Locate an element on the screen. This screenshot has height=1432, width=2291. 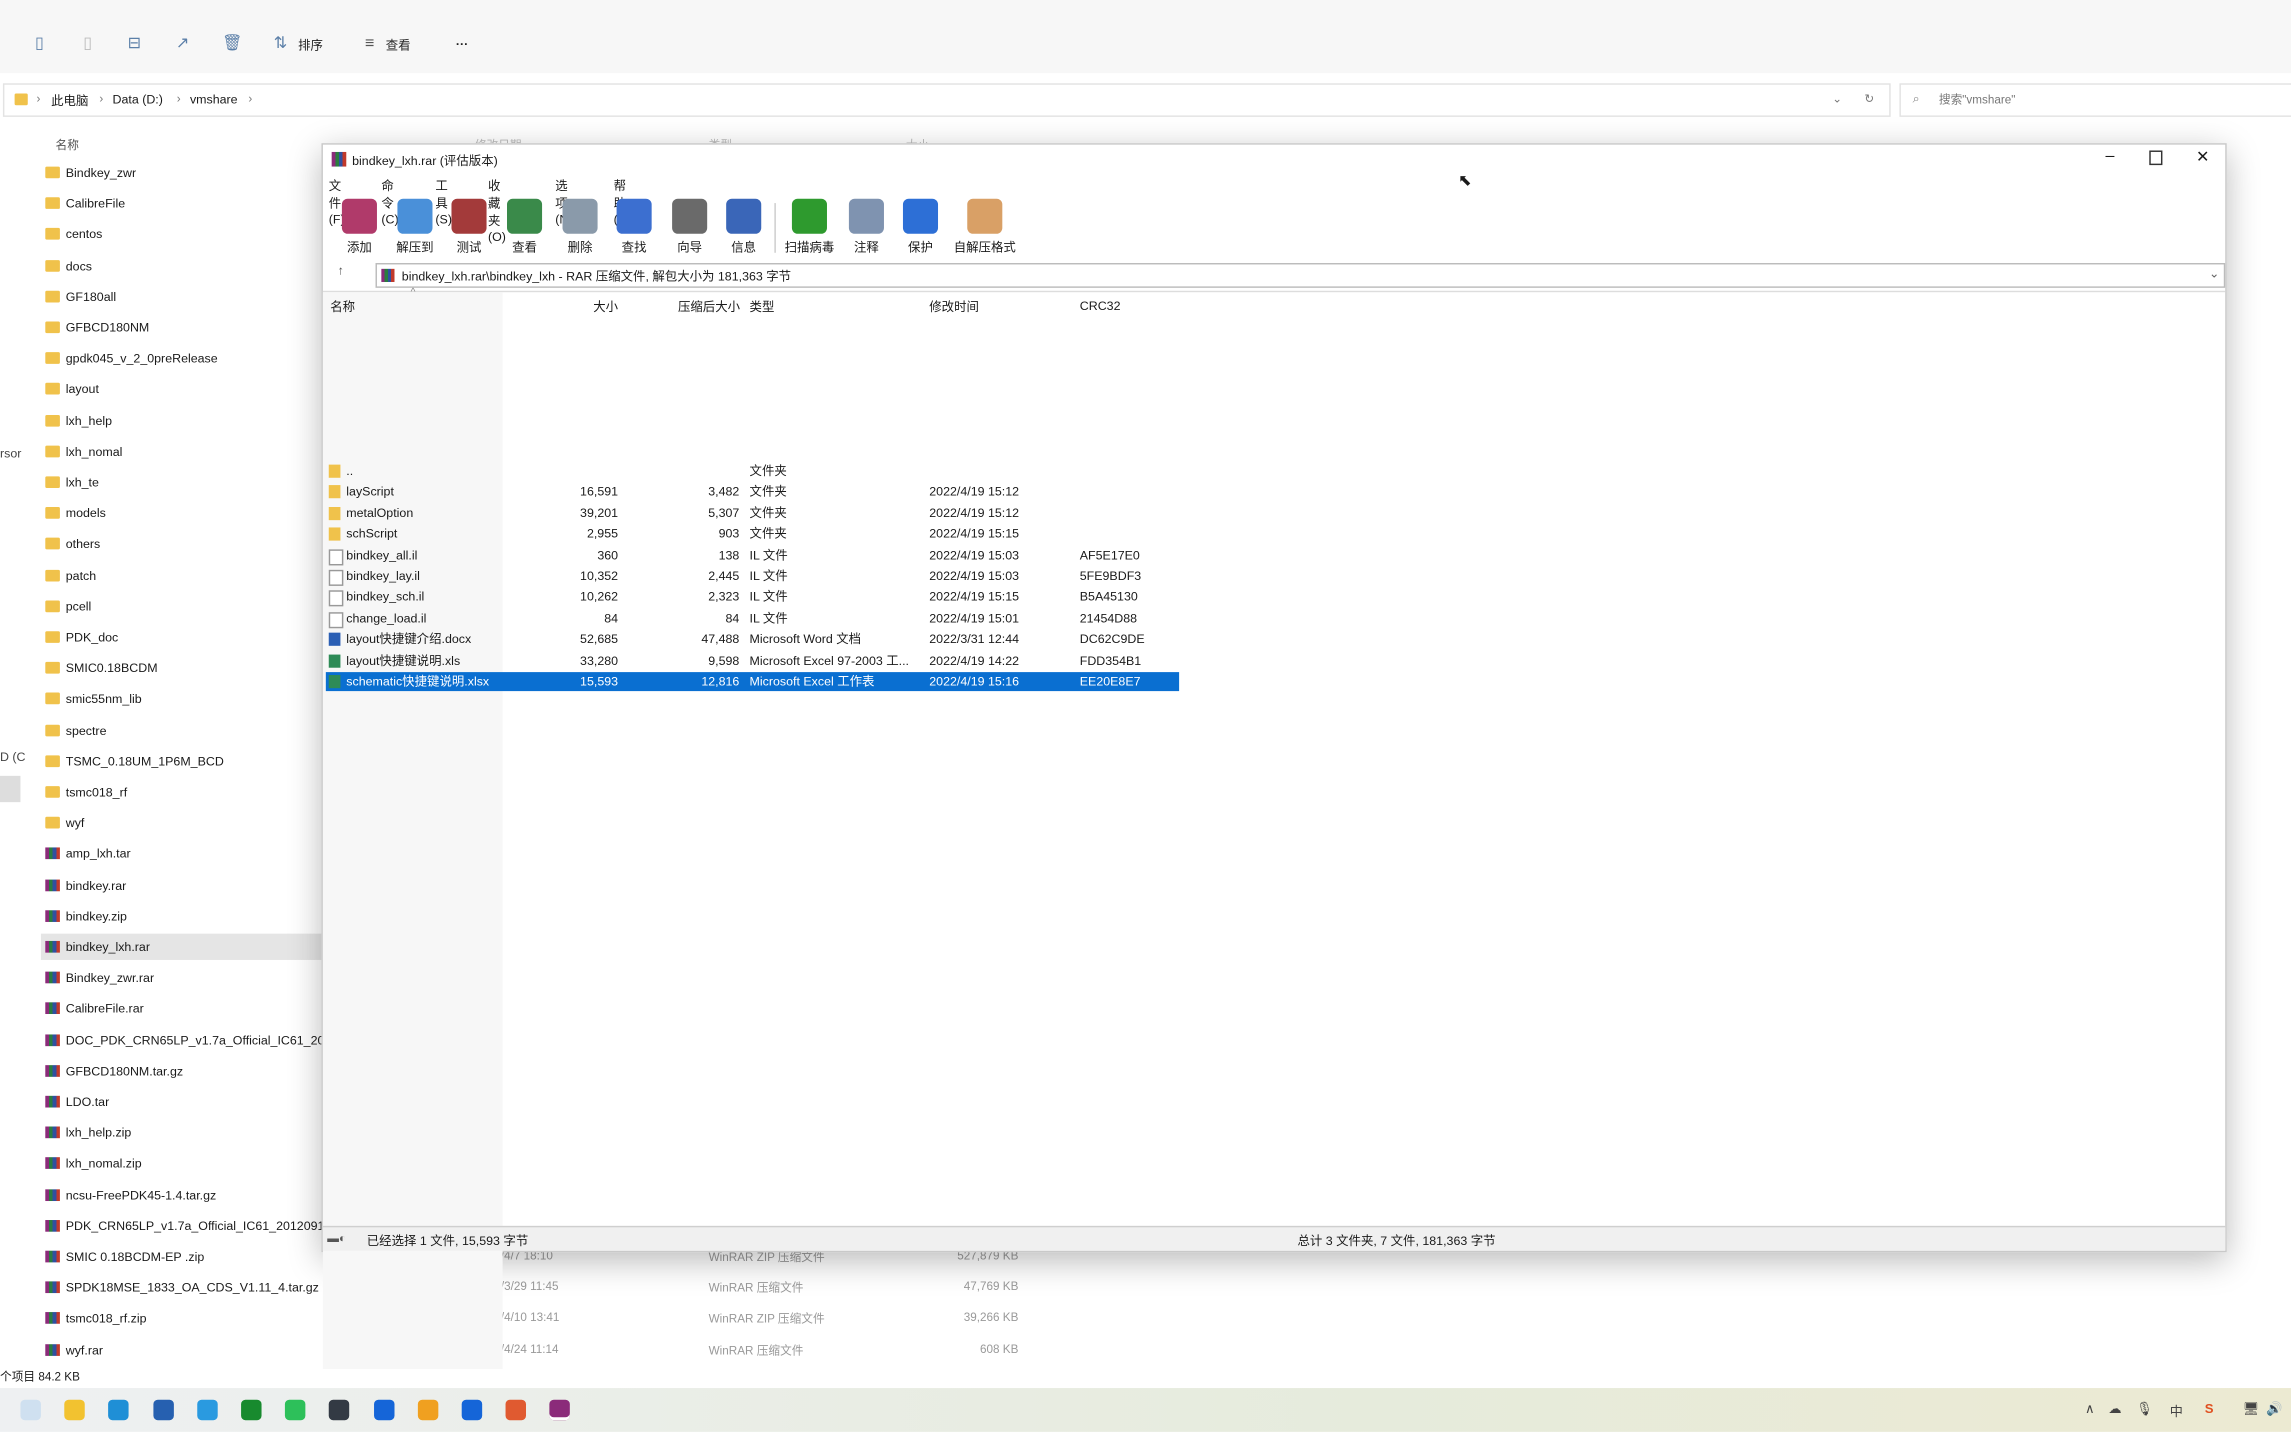
list-item: bindkey.zip is located at coordinates (181, 916).